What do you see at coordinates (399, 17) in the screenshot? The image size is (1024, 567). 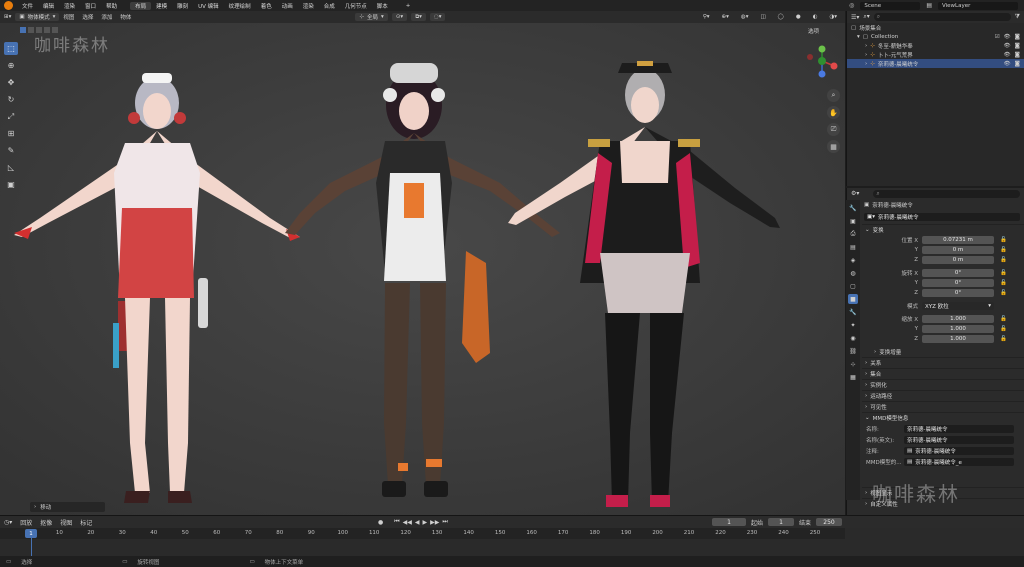 I see `pivot-dropdown: ⊙▾` at bounding box center [399, 17].